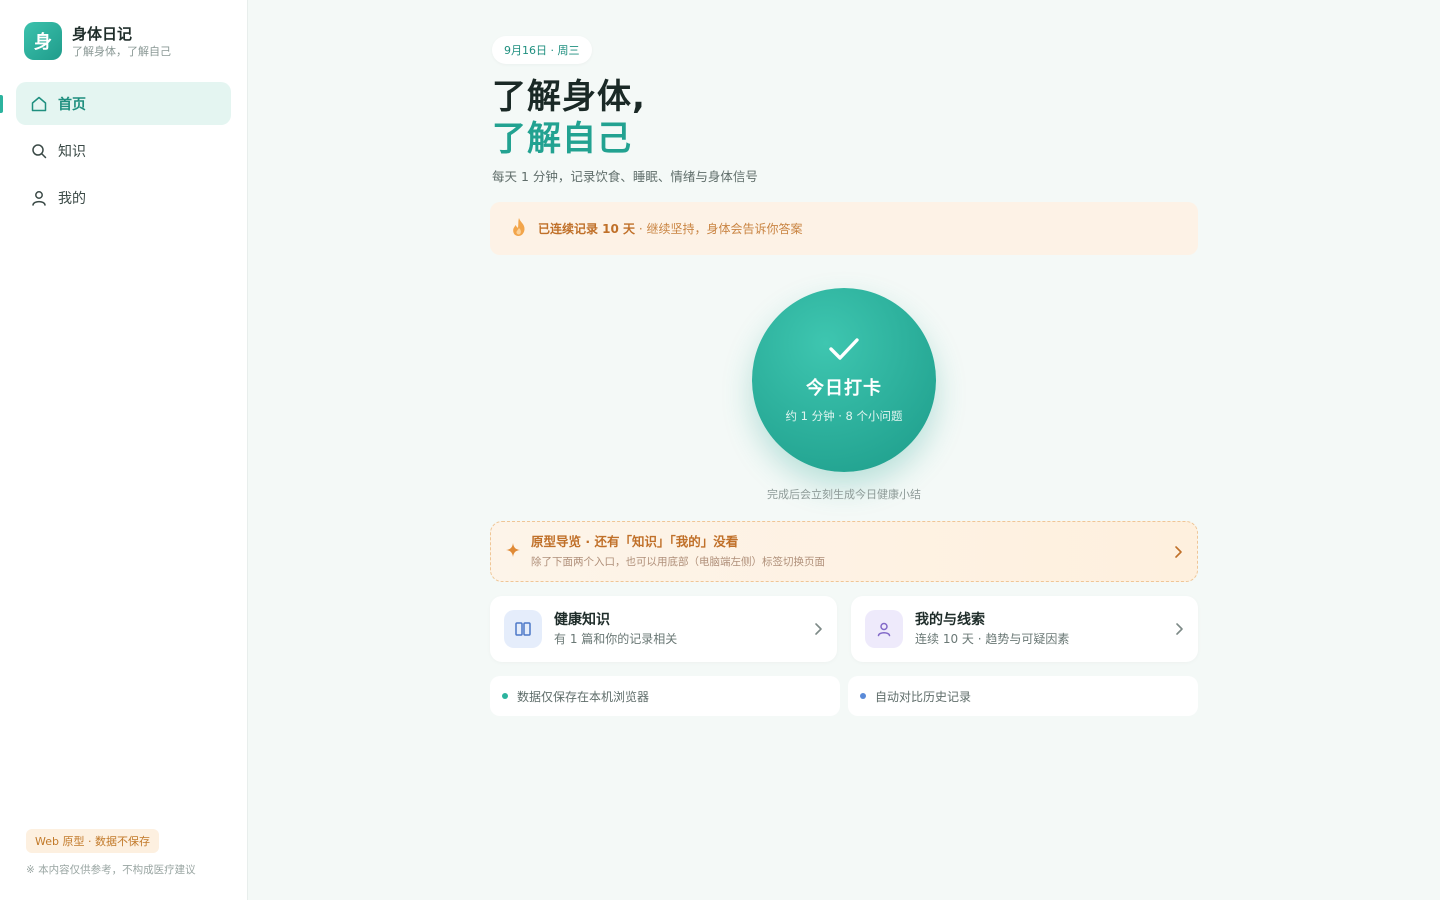  What do you see at coordinates (719, 229) in the screenshot?
I see `streak-message: · 继续坚持，身体会告诉你答案` at bounding box center [719, 229].